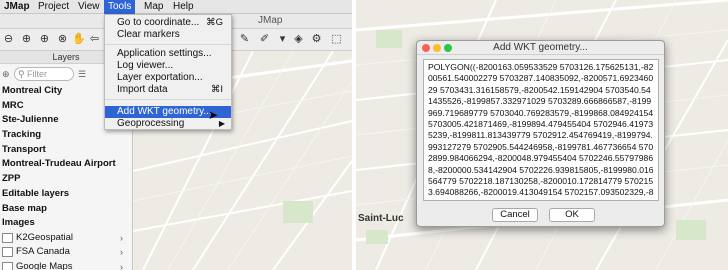  I want to click on menu-item-import-data: Import data ⌘I, so click(168, 90).